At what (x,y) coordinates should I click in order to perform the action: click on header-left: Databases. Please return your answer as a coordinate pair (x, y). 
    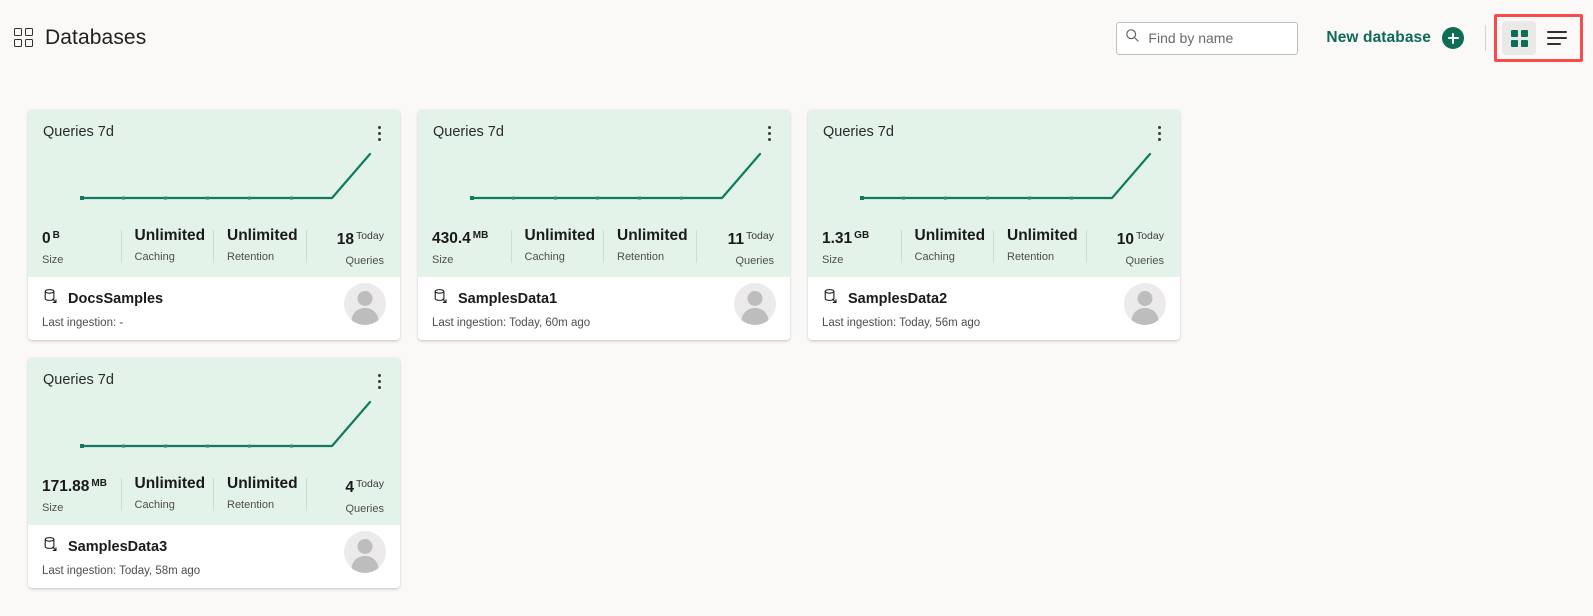
    Looking at the image, I should click on (73, 38).